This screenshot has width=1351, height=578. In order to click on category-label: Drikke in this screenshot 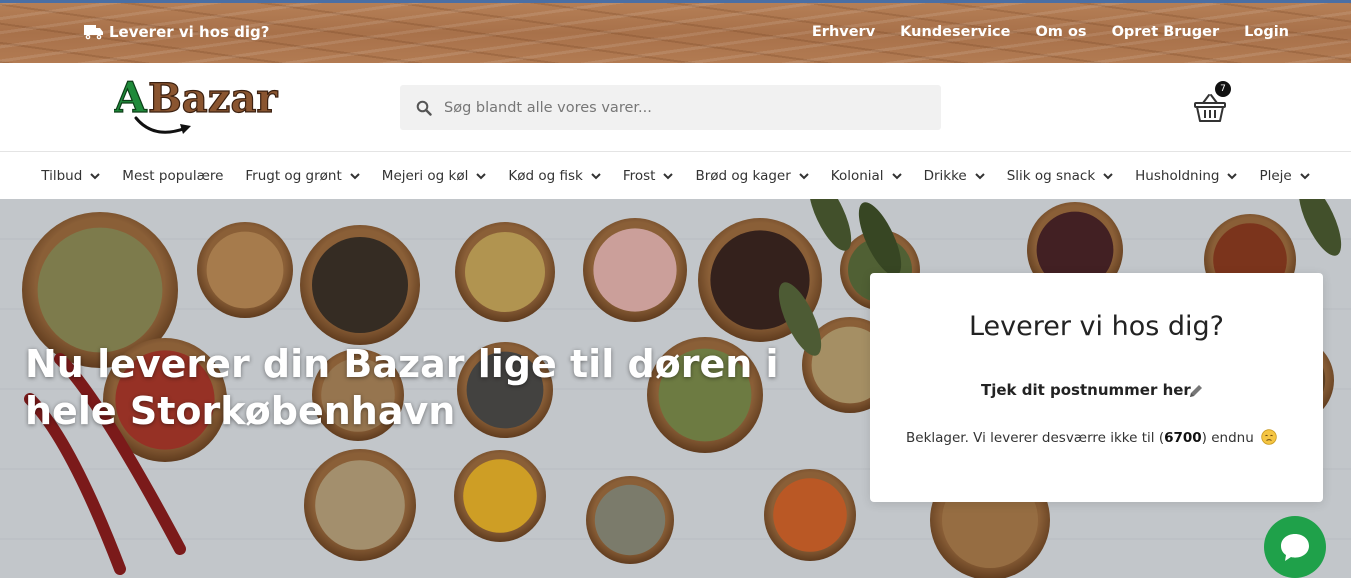, I will do `click(945, 175)`.